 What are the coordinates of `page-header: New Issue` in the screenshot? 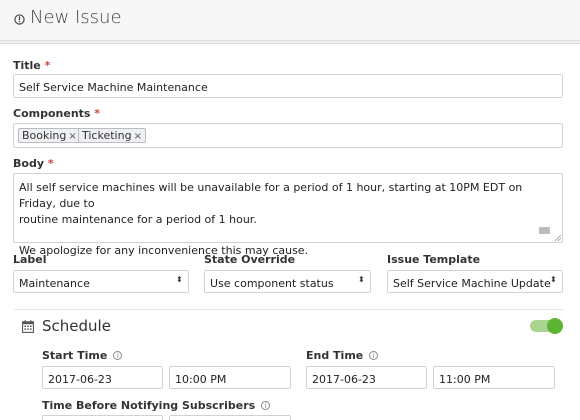 It's located at (290, 20).